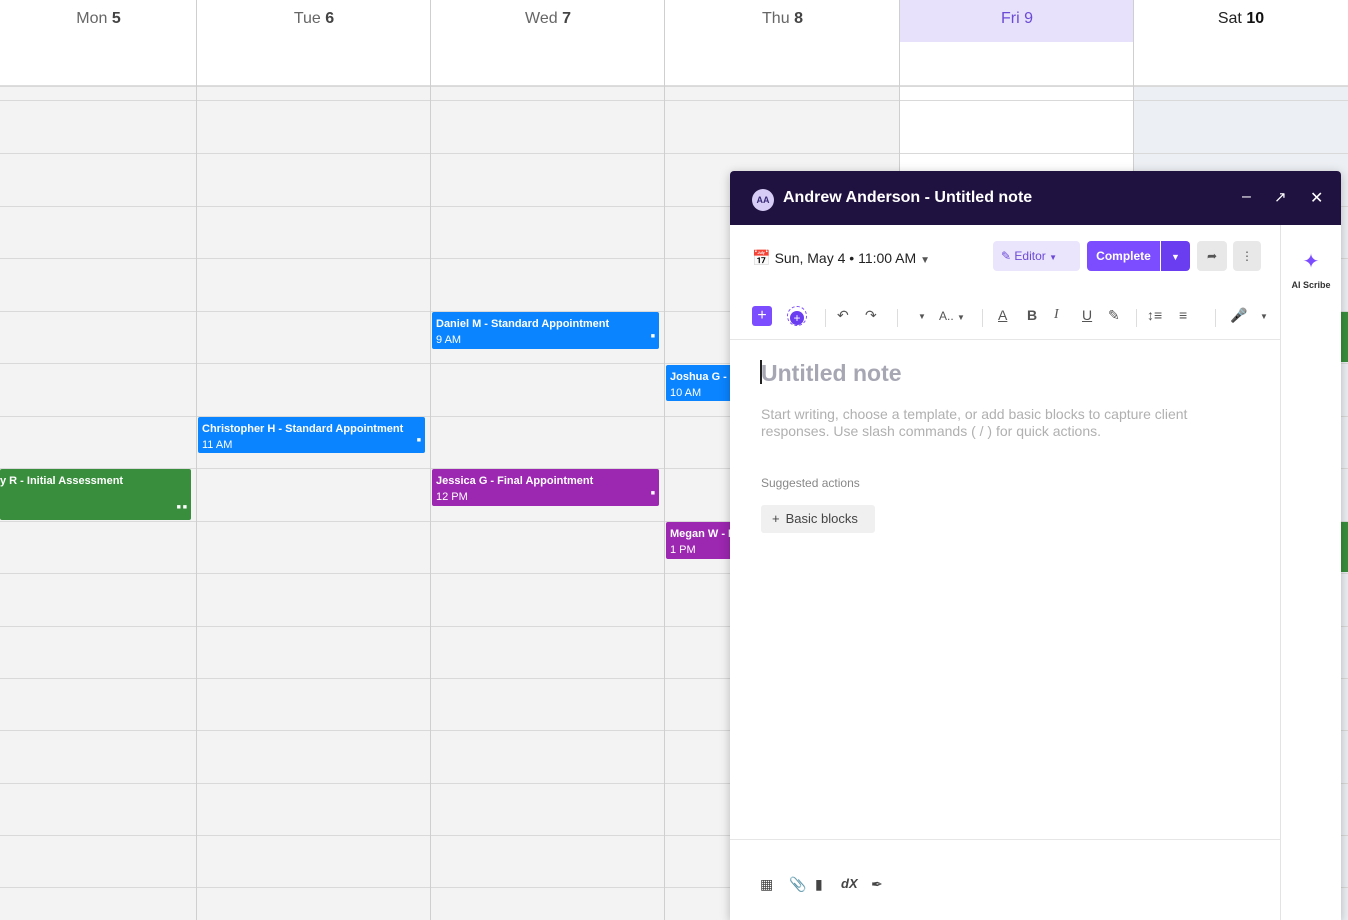 This screenshot has width=1348, height=920. Describe the element at coordinates (766, 884) in the screenshot. I see `document-icon: ▦` at that location.